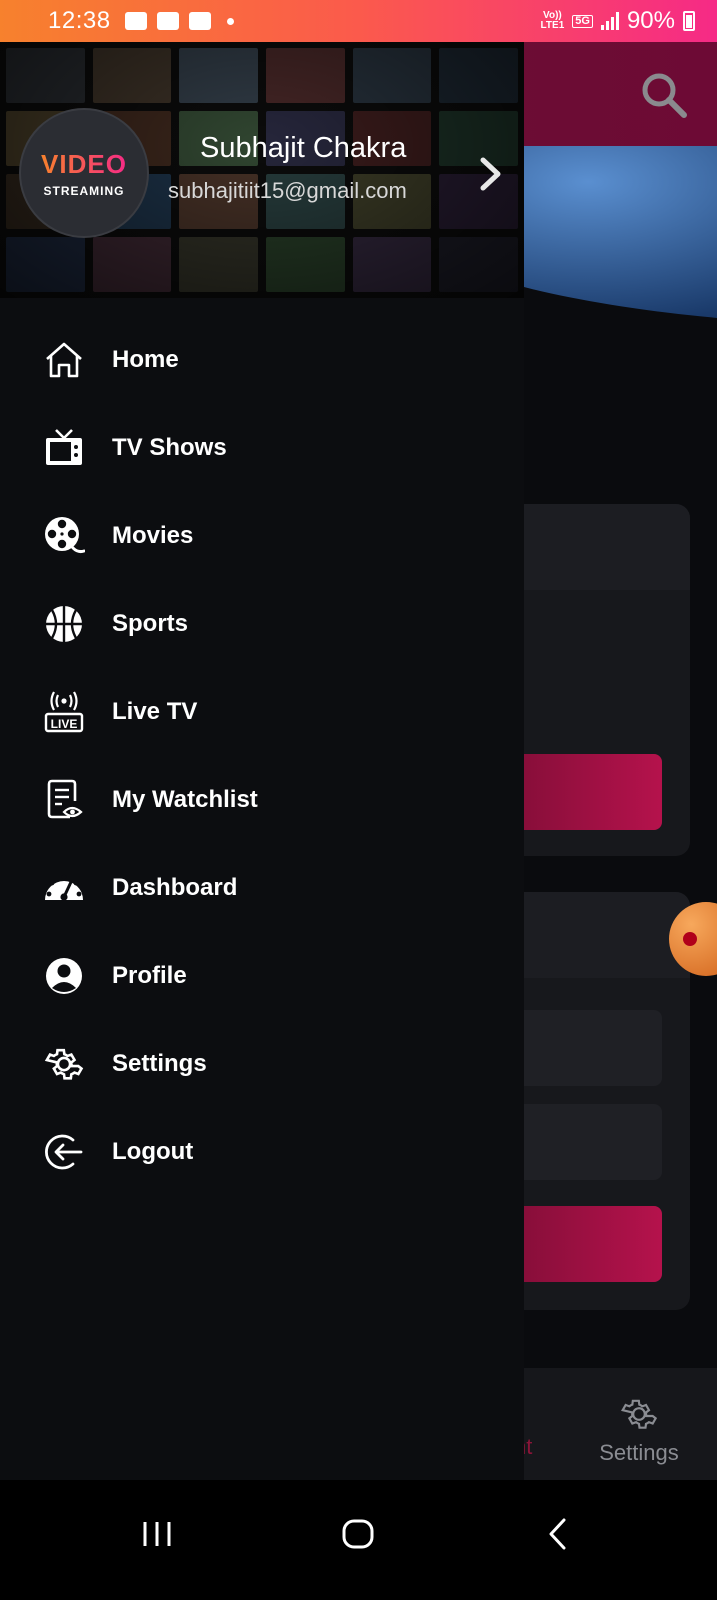 The height and width of the screenshot is (1600, 717). What do you see at coordinates (262, 1152) in the screenshot?
I see `drawer-item-logout: Logout` at bounding box center [262, 1152].